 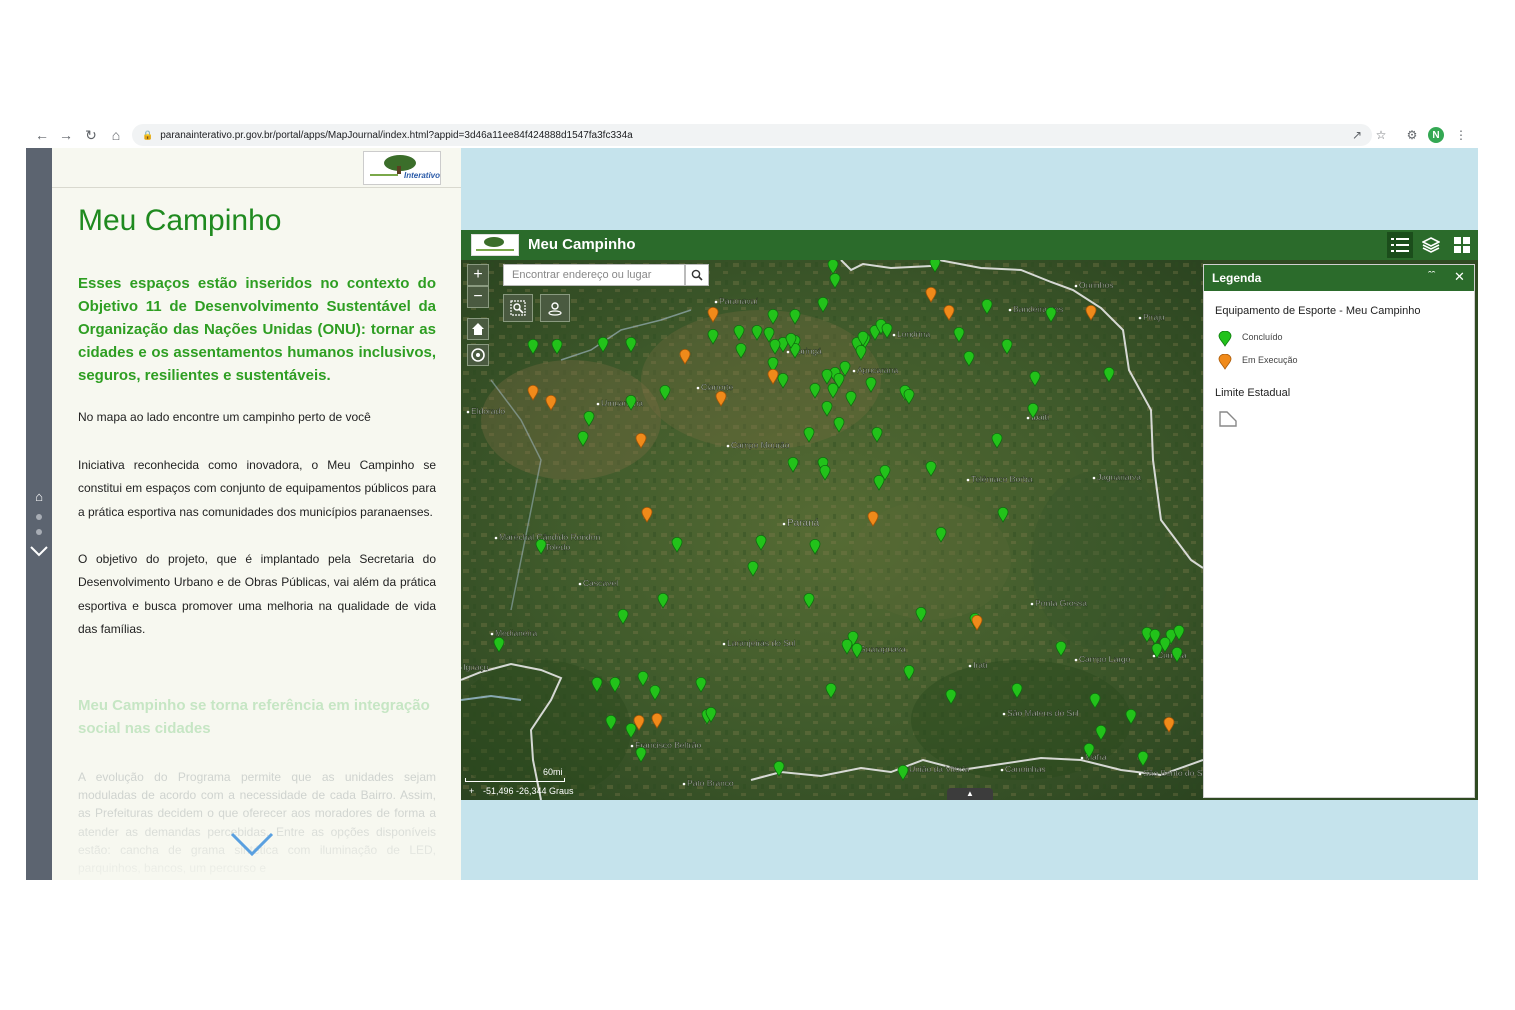 What do you see at coordinates (1270, 360) in the screenshot?
I see `legend-label: Em Execução` at bounding box center [1270, 360].